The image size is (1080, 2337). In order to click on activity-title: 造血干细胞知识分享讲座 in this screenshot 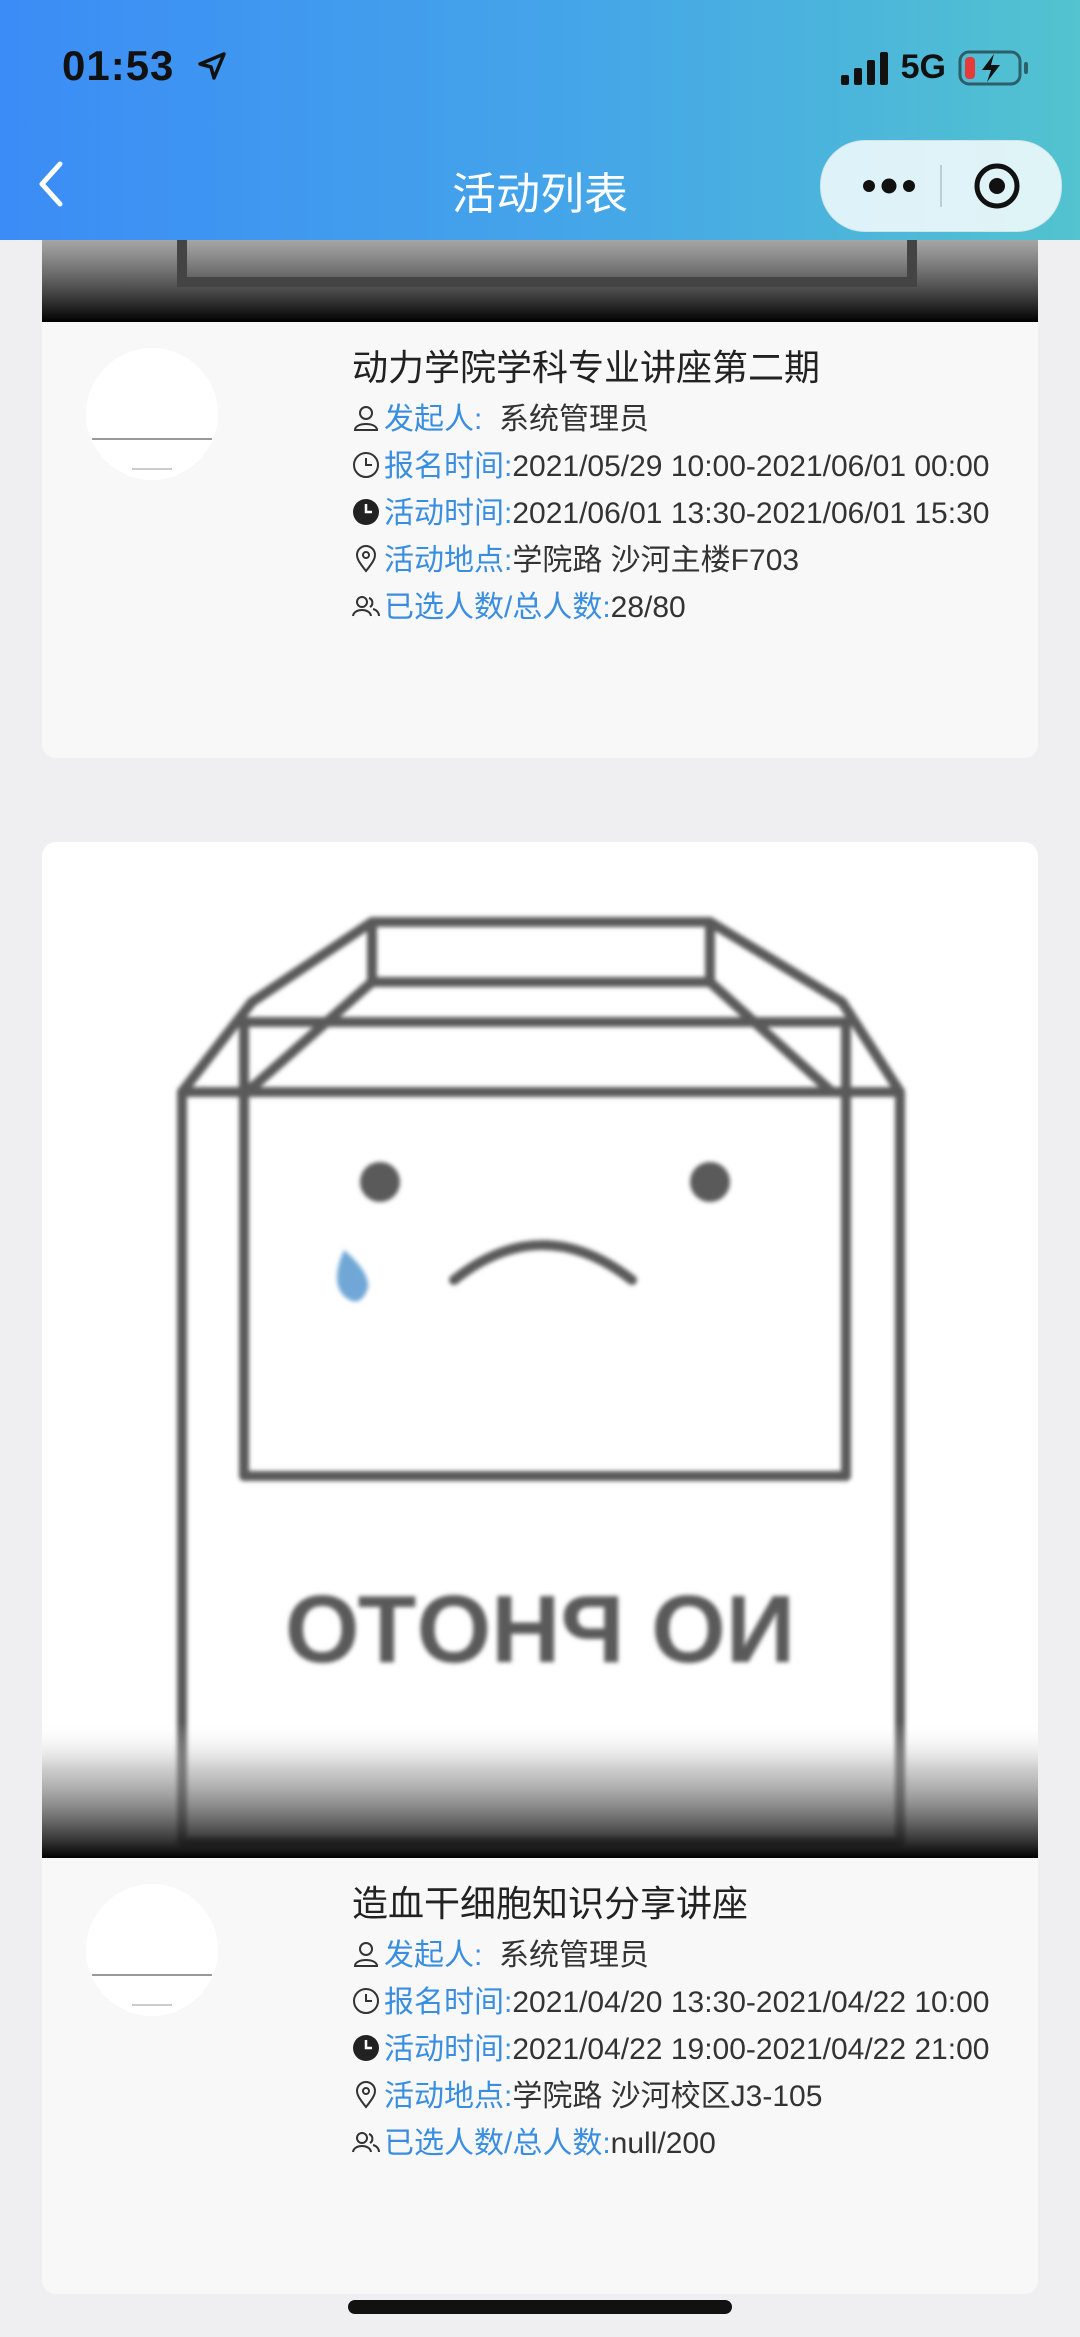, I will do `click(550, 1903)`.